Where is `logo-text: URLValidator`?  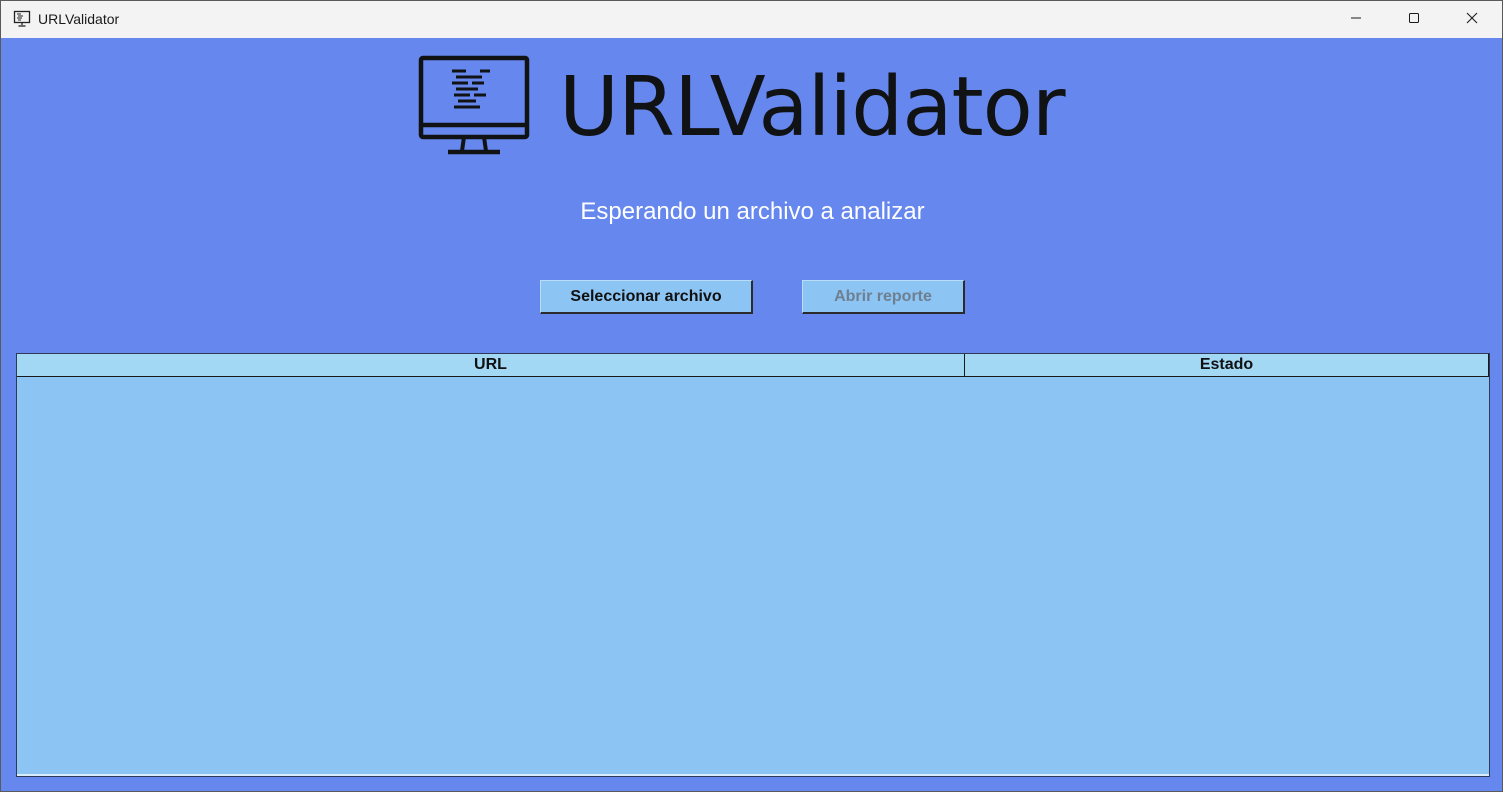
logo-text: URLValidator is located at coordinates (812, 107).